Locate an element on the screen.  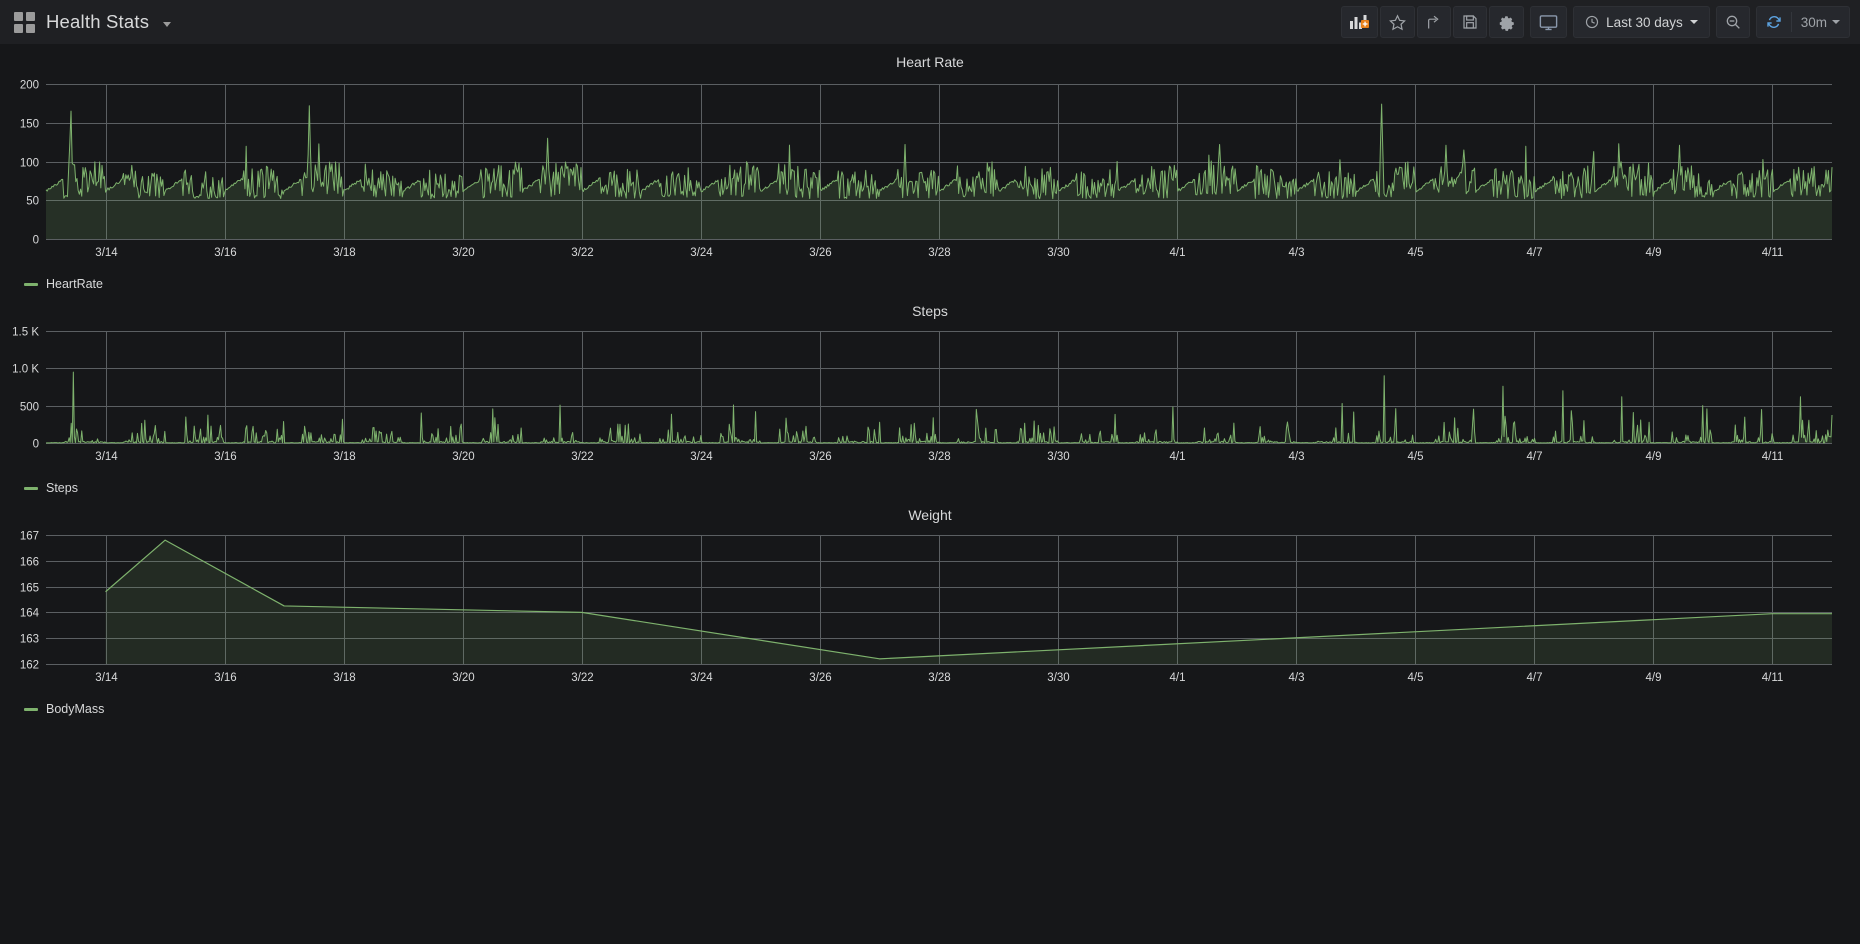
page-title: Health Stats is located at coordinates (97, 22).